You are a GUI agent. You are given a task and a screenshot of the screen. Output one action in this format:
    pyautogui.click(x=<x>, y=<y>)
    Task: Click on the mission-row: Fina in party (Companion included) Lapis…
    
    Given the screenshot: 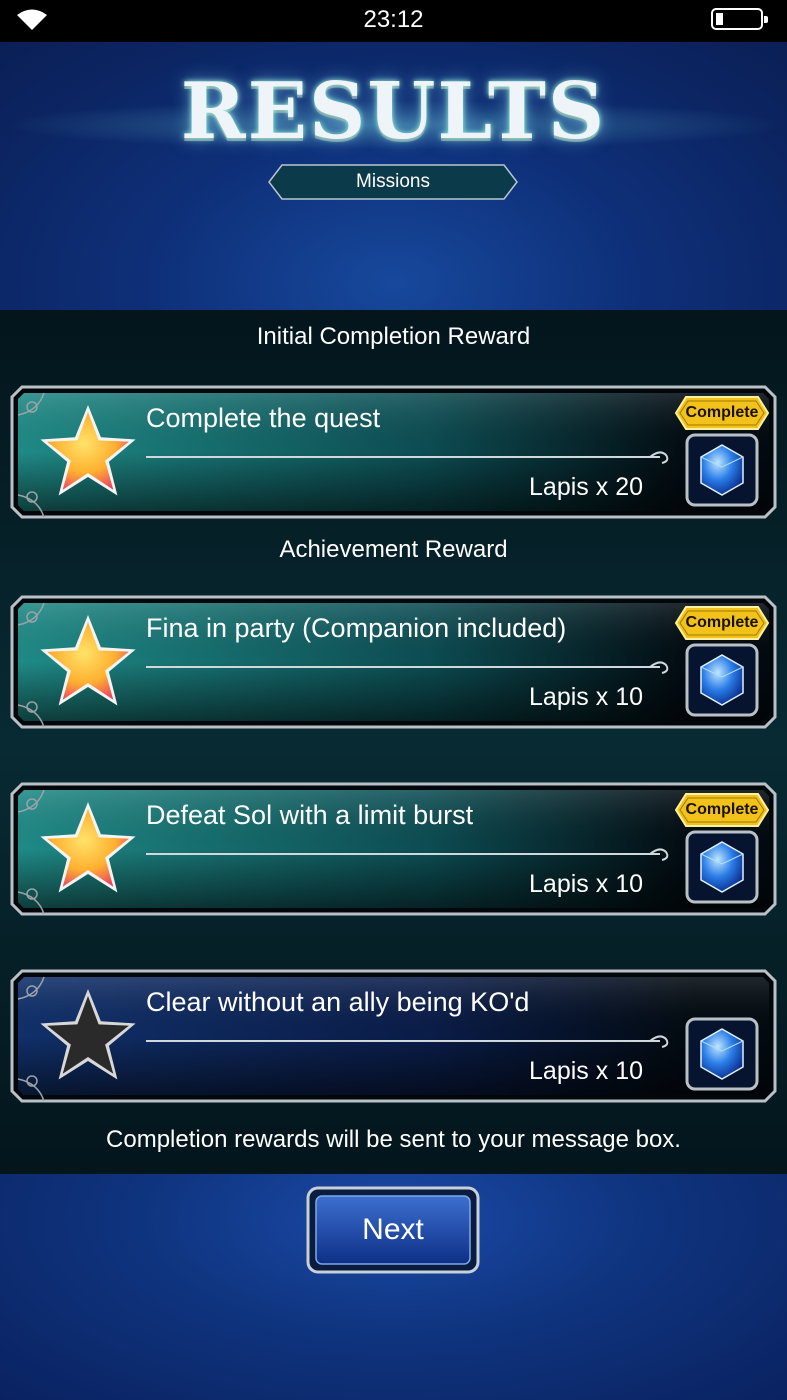 What is the action you would take?
    pyautogui.click(x=393, y=662)
    